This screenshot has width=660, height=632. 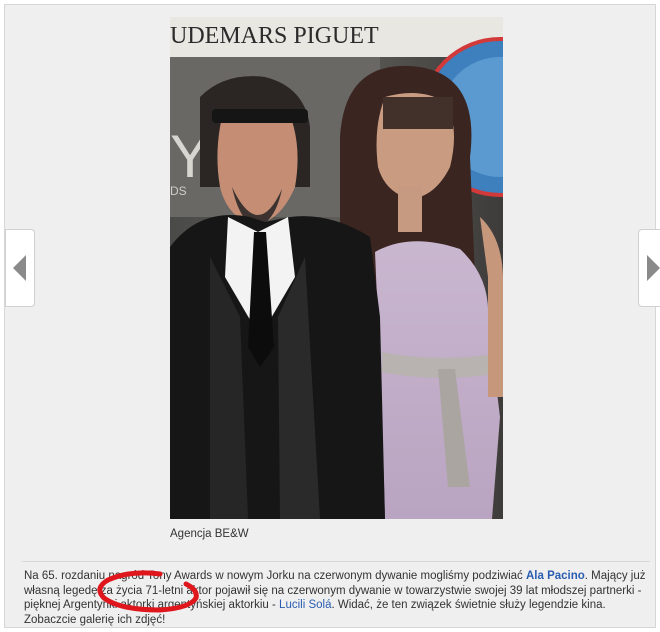 I want to click on divider, so click(x=336, y=561).